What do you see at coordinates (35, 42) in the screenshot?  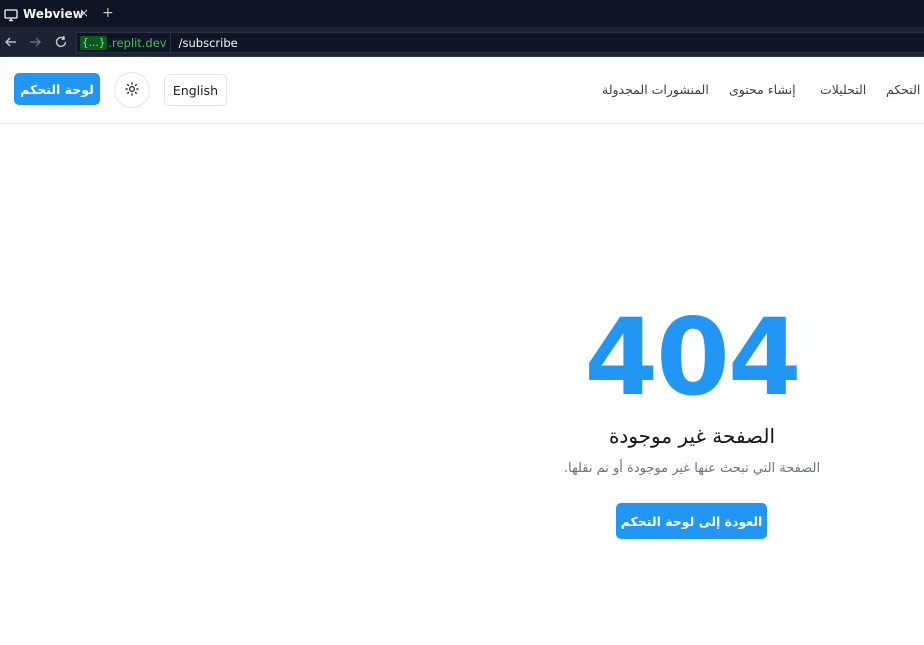 I see `arrow-right-icon` at bounding box center [35, 42].